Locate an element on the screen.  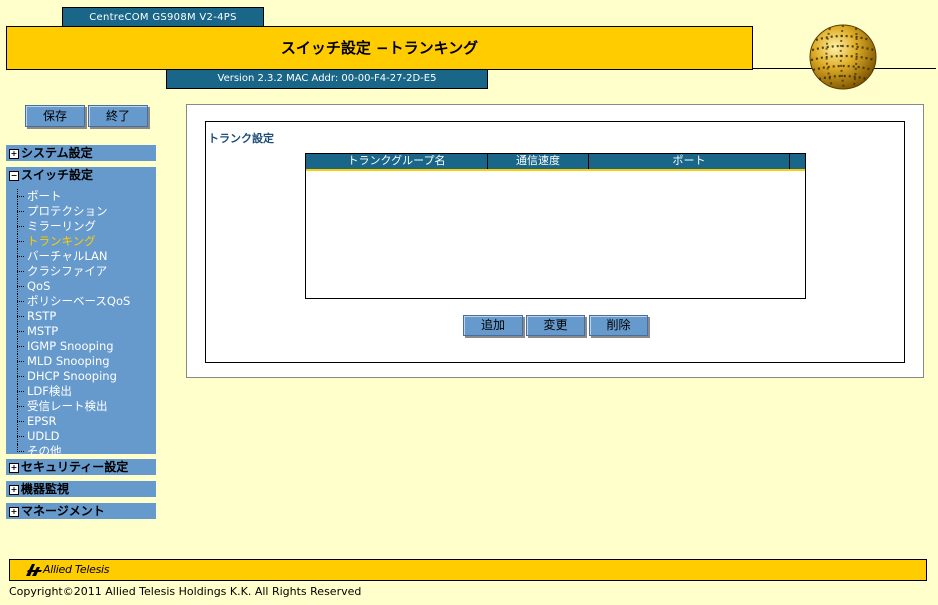
column-header-group-name: トランクグループ名 is located at coordinates (397, 161).